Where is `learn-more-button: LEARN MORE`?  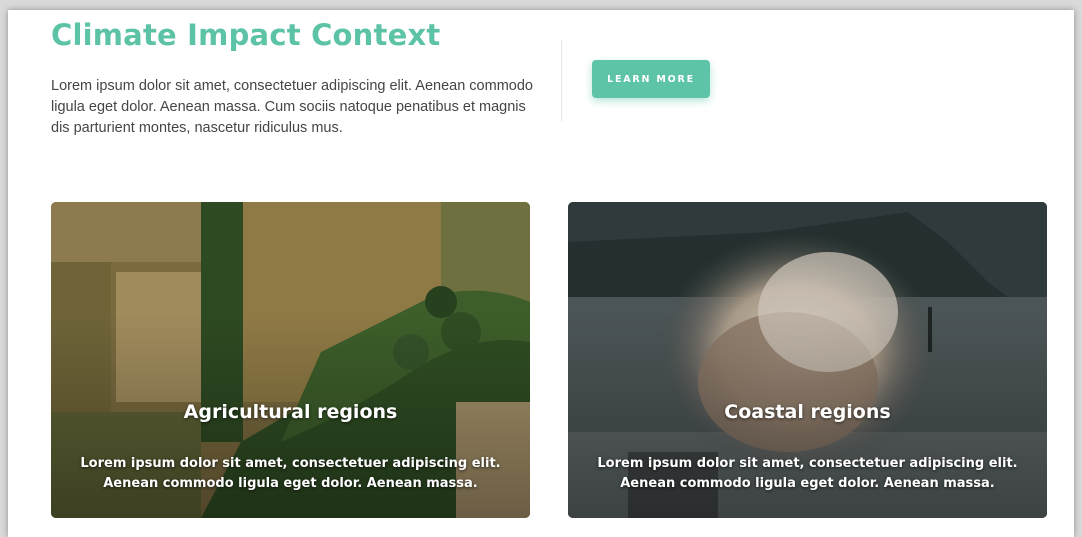
learn-more-button: LEARN MORE is located at coordinates (651, 79).